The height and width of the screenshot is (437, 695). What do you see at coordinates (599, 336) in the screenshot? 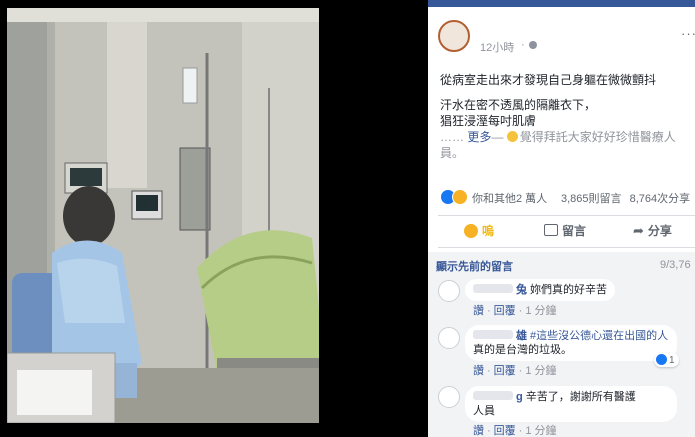
I see `hashtag-link: #這些沒公德心還在出國的人` at bounding box center [599, 336].